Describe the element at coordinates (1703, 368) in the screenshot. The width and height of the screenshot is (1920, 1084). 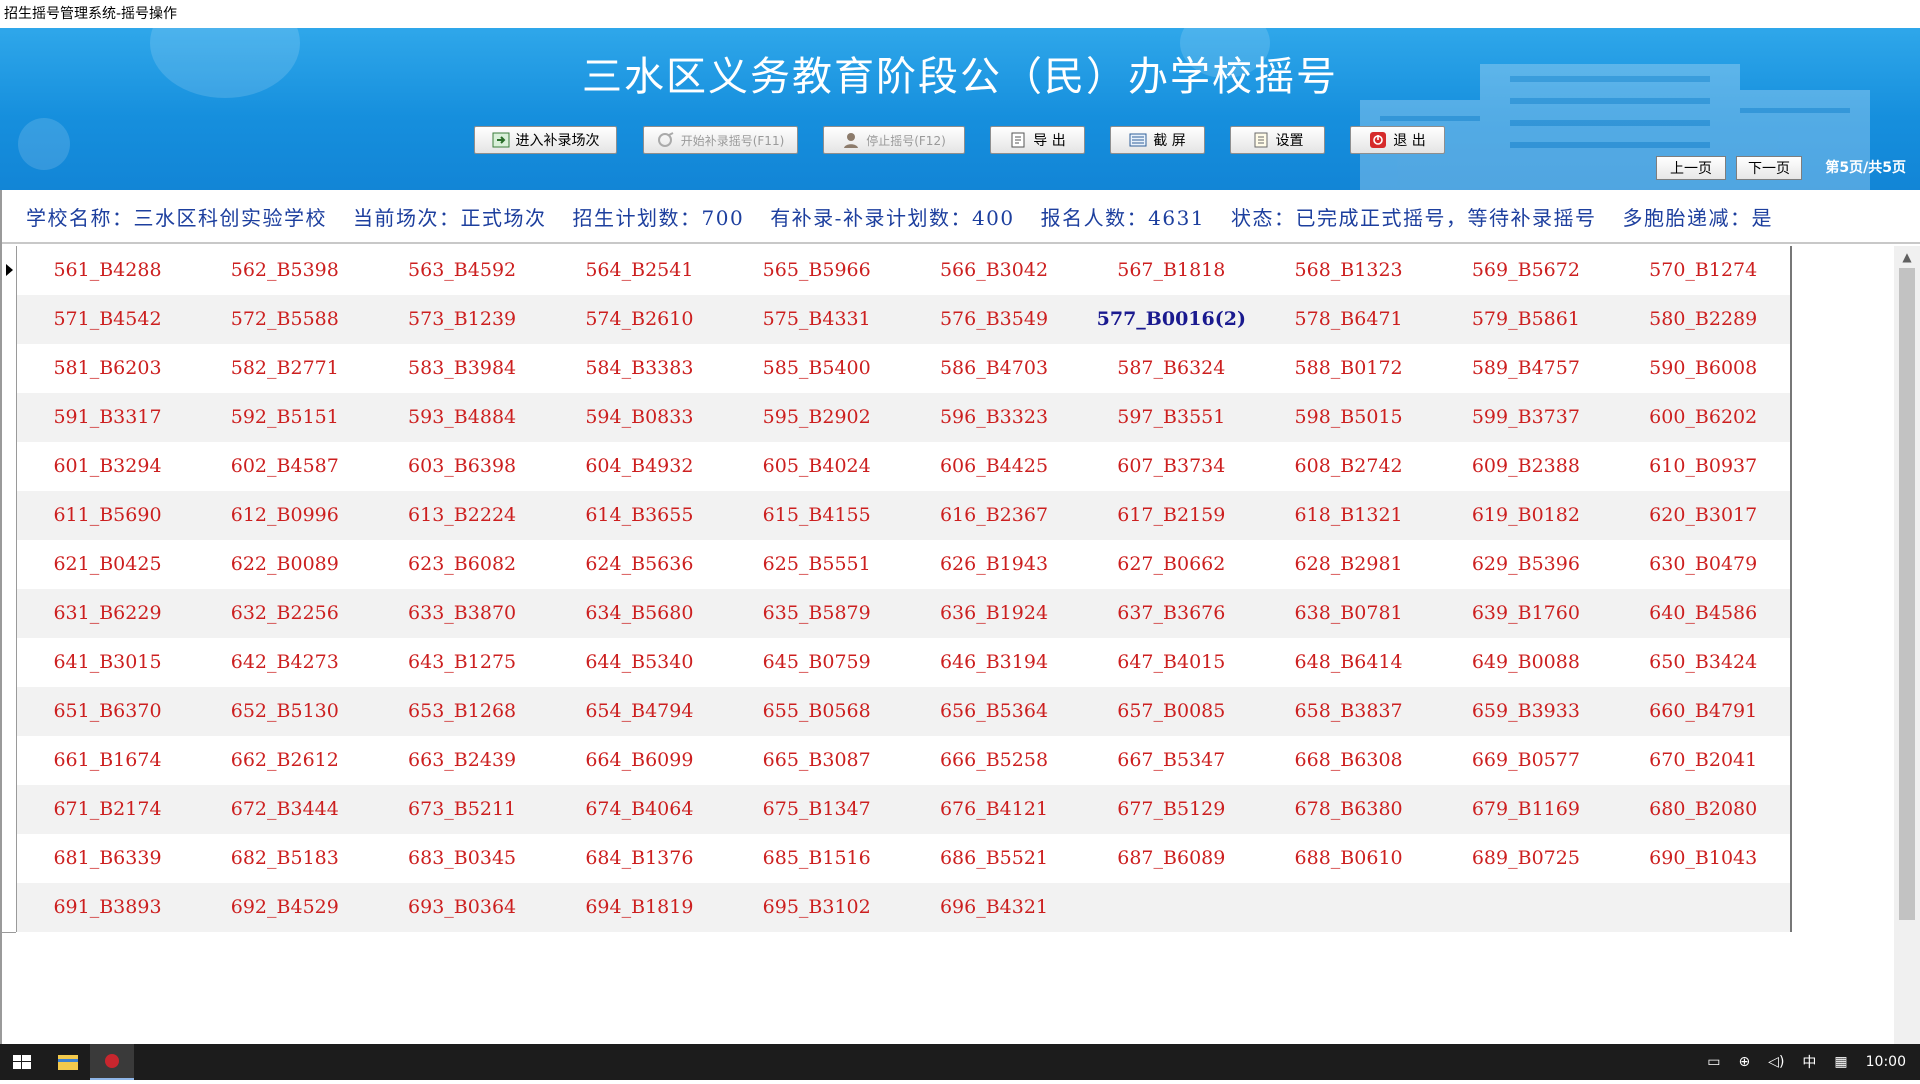
I see `grid-cell: 590_B6008` at that location.